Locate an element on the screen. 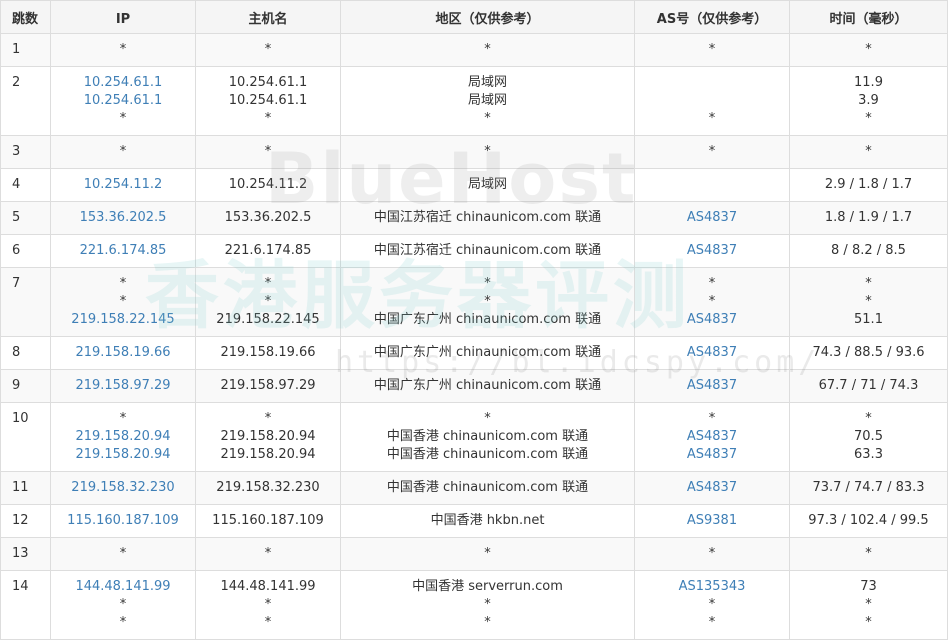  ip-cell: 219.158.32.230 is located at coordinates (123, 488).